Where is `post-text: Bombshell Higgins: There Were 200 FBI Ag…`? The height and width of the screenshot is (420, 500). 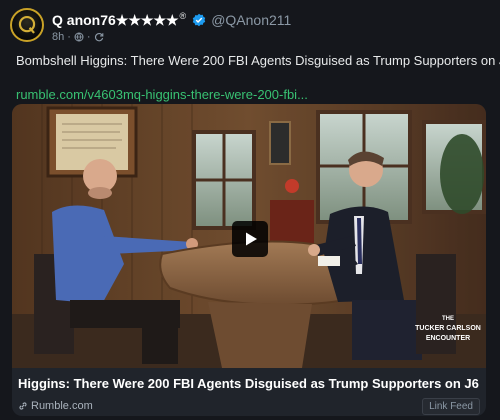 post-text: Bombshell Higgins: There Were 200 FBI Ag… is located at coordinates (258, 60).